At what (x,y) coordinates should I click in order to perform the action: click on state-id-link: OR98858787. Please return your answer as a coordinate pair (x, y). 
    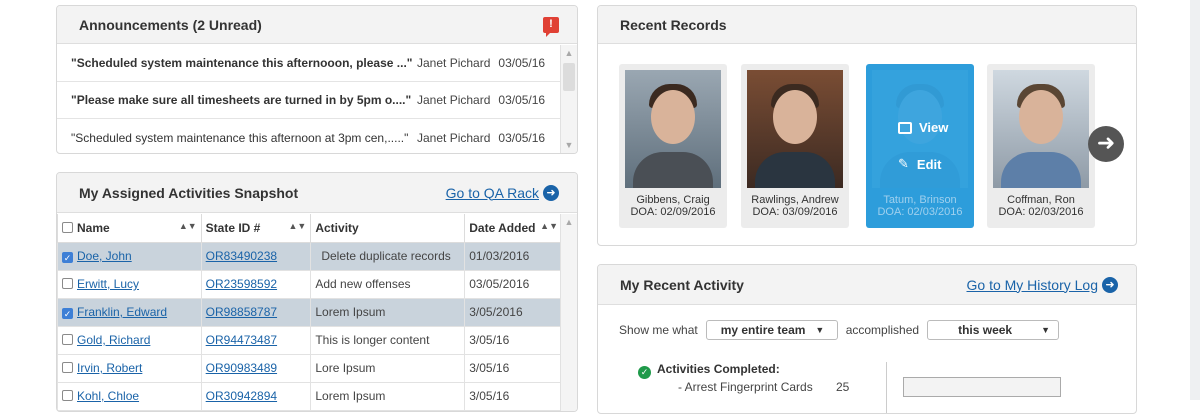
    Looking at the image, I should click on (241, 312).